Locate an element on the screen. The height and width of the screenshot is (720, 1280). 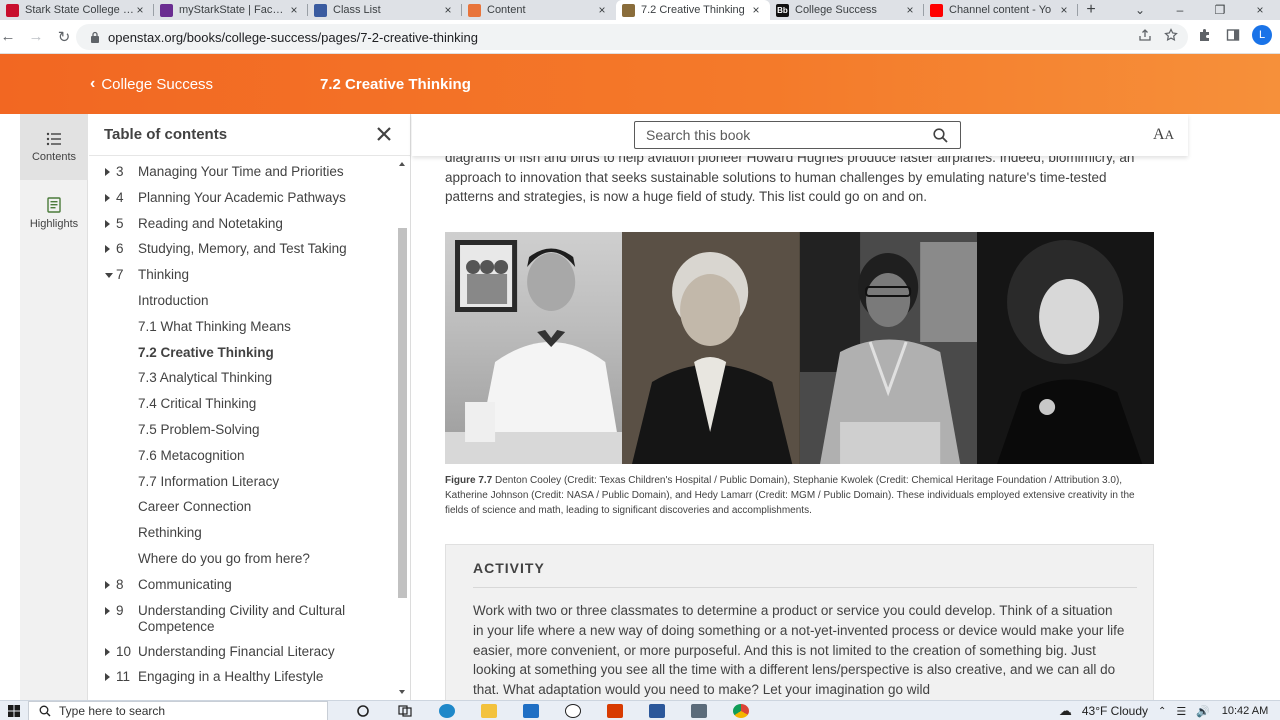
toc-item: 3 Managing Your Time and Priorities is located at coordinates (242, 177).